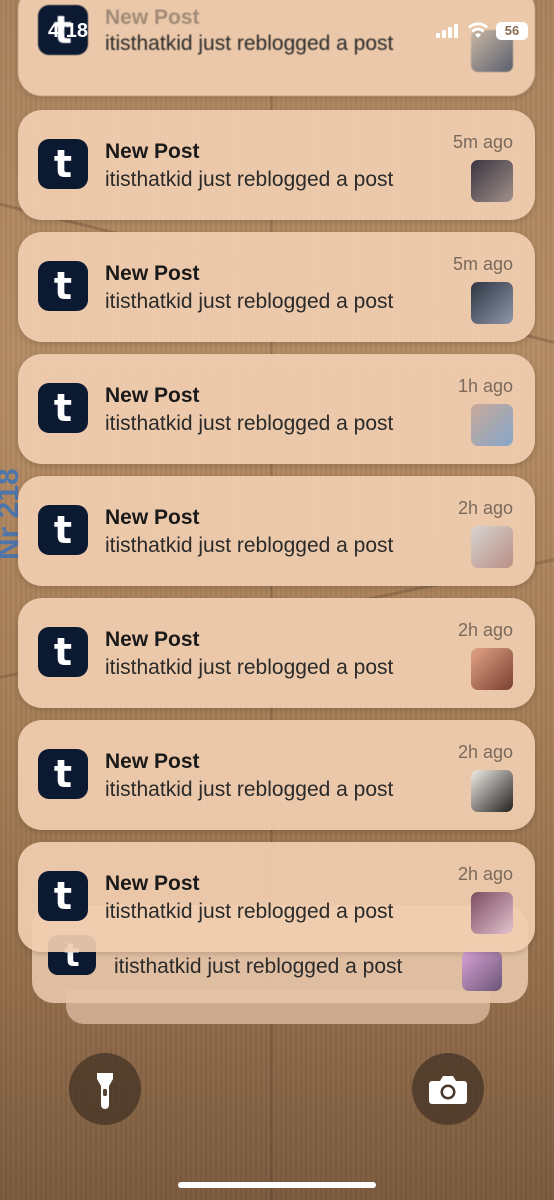 This screenshot has width=554, height=1200. What do you see at coordinates (68, 31) in the screenshot?
I see `status-time: 4:18` at bounding box center [68, 31].